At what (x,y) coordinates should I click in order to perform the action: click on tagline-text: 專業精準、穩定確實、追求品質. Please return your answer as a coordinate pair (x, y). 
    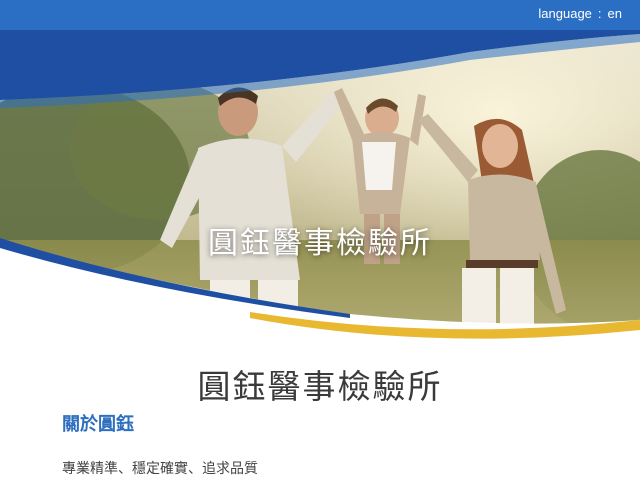
    Looking at the image, I should click on (160, 469).